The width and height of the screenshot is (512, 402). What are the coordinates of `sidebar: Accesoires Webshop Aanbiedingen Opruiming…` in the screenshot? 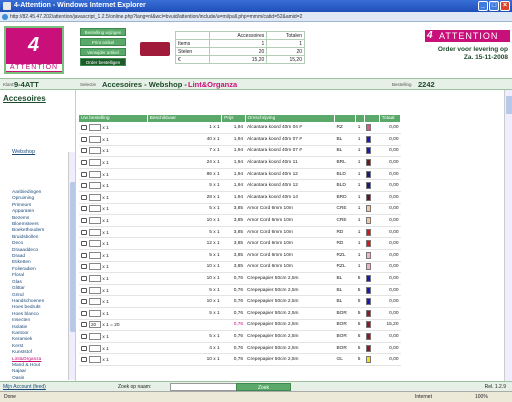 It's located at (38, 235).